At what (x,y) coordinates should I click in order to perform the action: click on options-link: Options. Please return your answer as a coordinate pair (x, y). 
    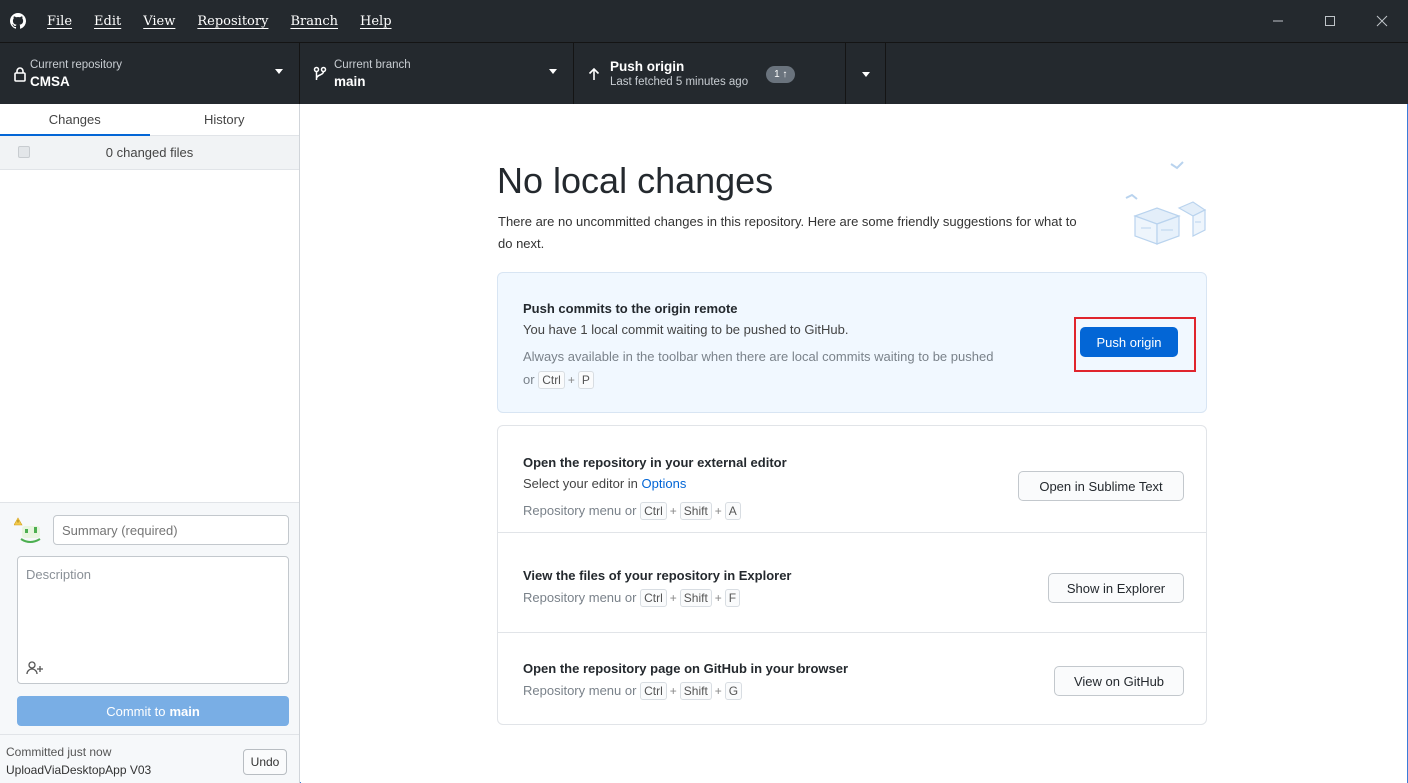
    Looking at the image, I should click on (664, 483).